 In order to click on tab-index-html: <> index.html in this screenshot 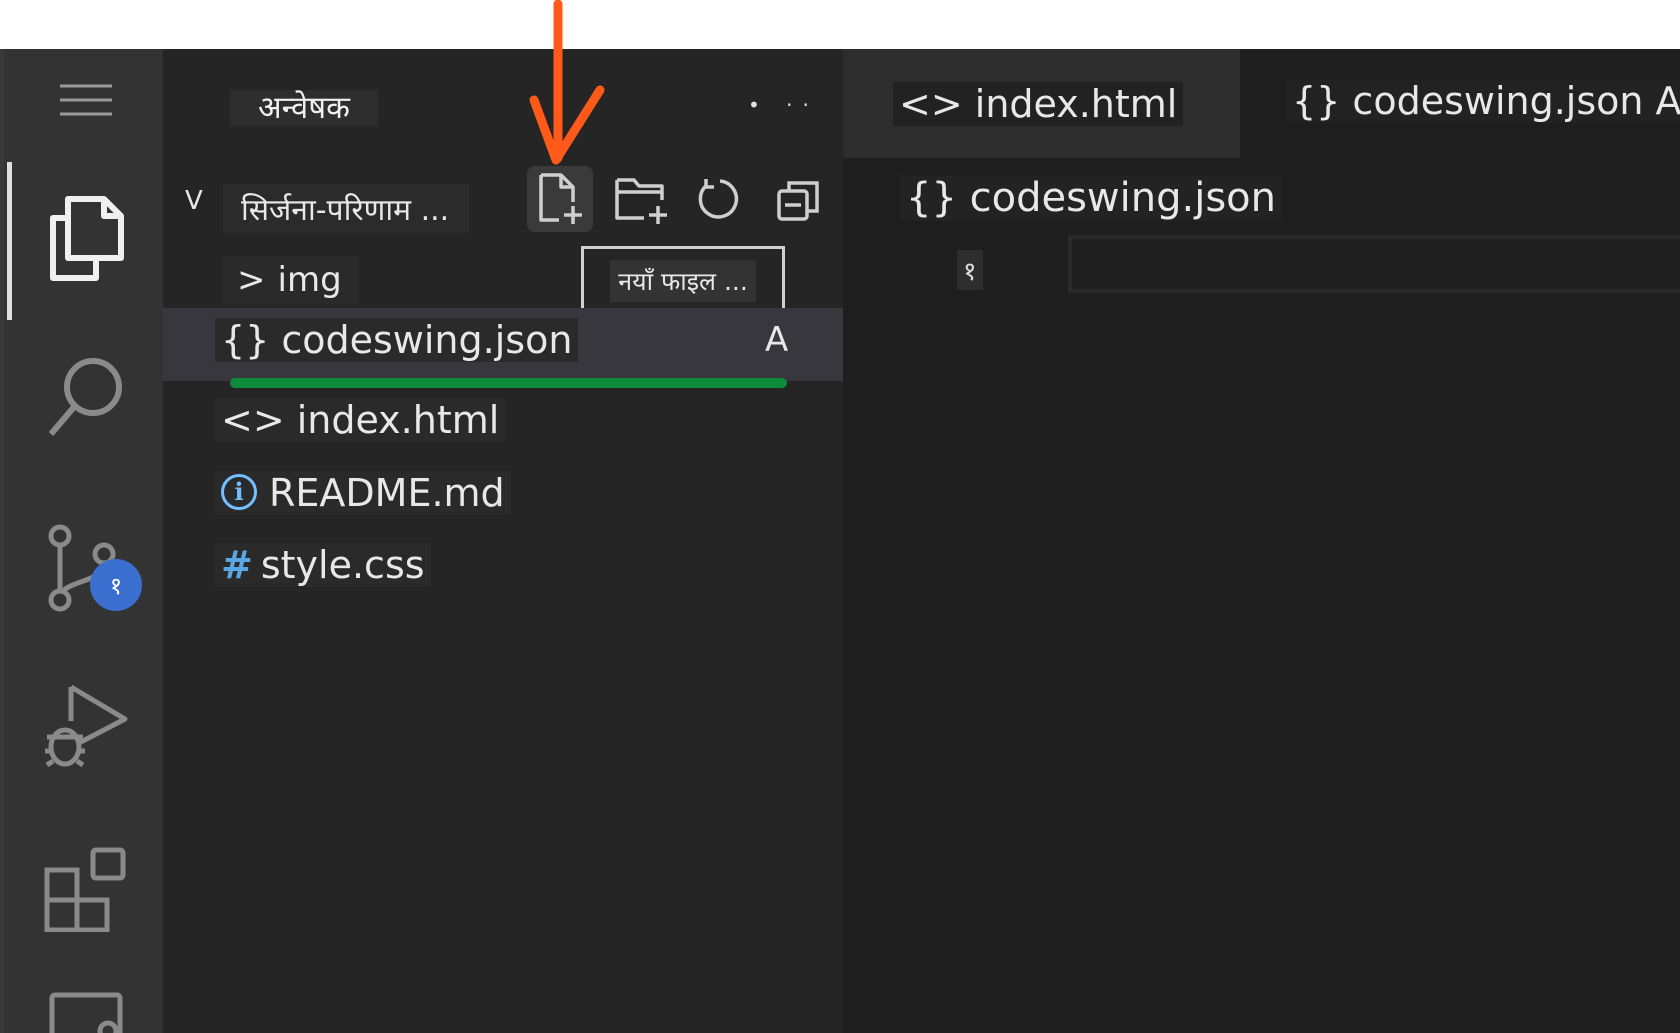, I will do `click(1041, 103)`.